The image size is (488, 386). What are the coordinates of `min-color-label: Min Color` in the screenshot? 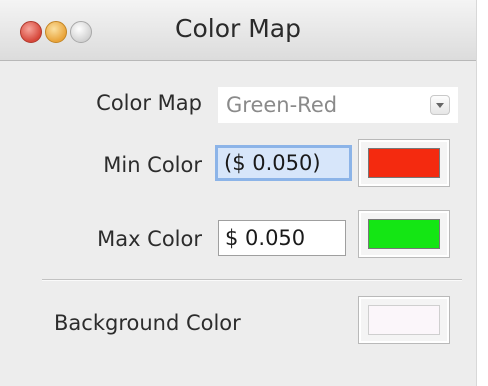 It's located at (152, 165).